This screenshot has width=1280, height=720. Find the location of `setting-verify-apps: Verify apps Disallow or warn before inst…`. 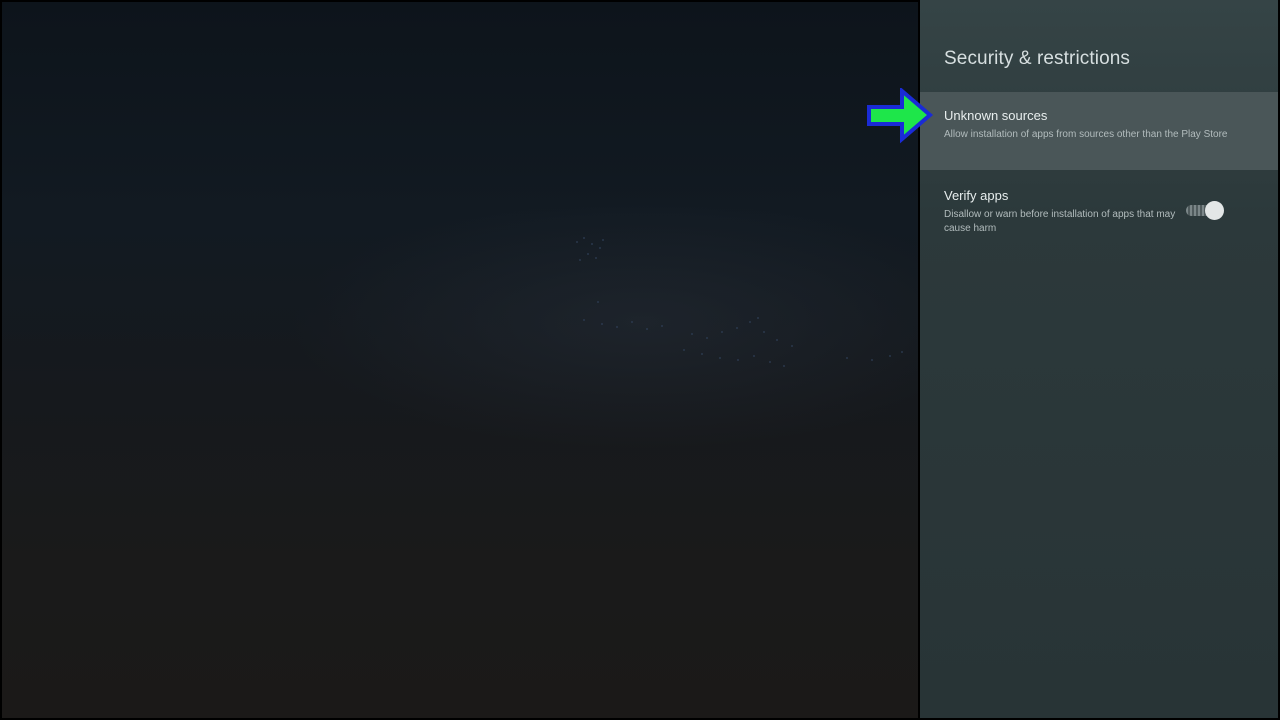

setting-verify-apps: Verify apps Disallow or warn before inst… is located at coordinates (1099, 211).